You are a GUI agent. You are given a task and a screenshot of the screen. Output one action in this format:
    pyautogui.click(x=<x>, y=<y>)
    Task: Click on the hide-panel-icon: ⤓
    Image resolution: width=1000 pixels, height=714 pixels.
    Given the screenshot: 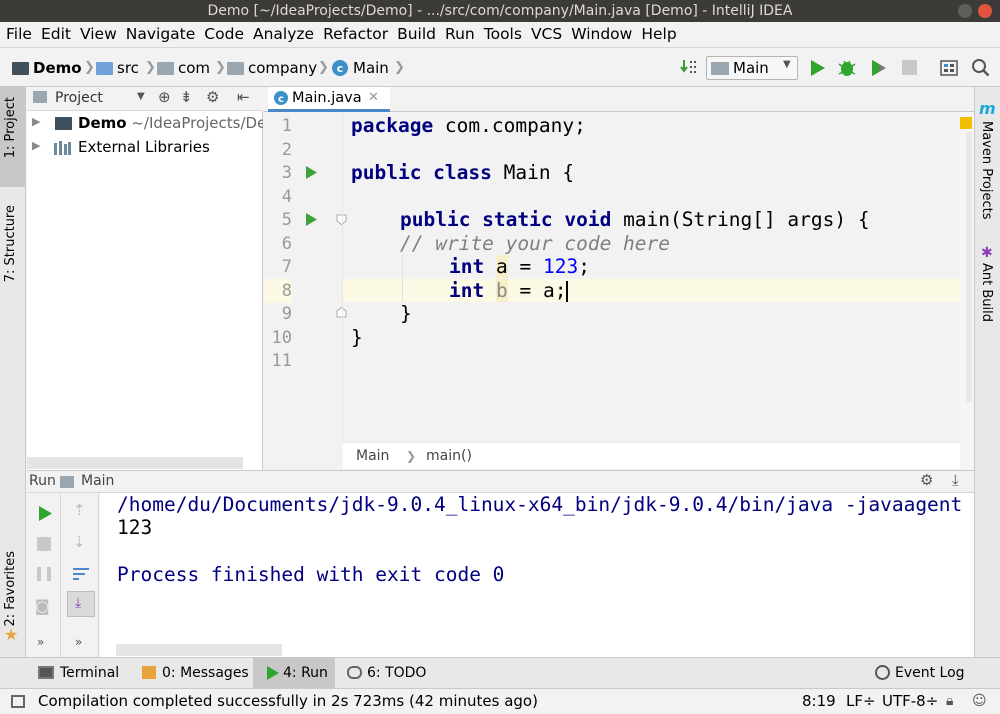 What is the action you would take?
    pyautogui.click(x=955, y=480)
    